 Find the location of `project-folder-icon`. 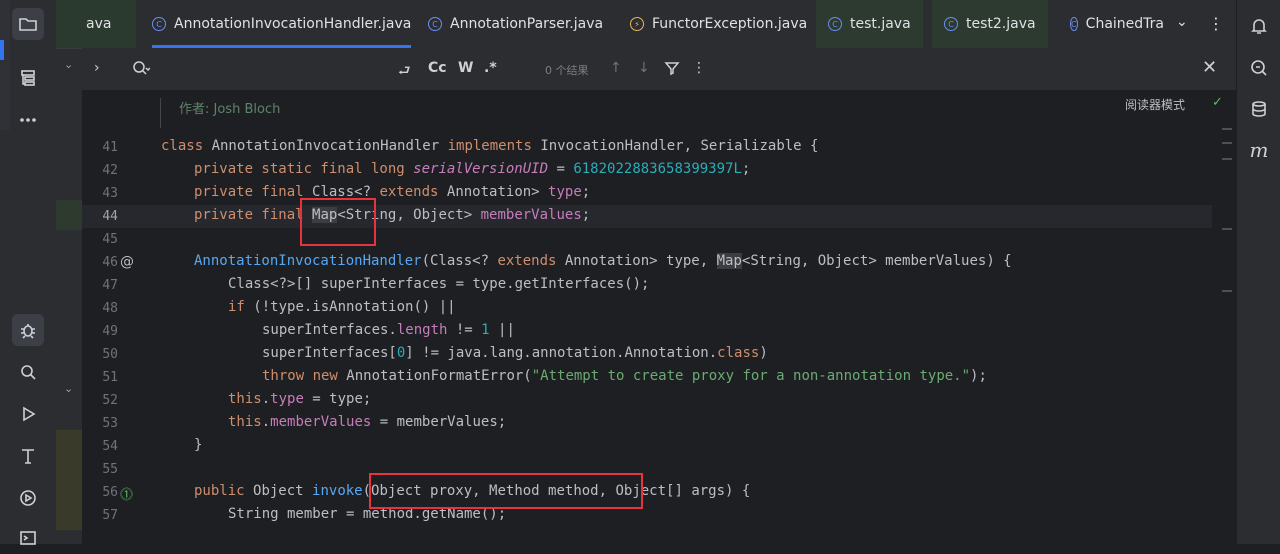

project-folder-icon is located at coordinates (28, 24).